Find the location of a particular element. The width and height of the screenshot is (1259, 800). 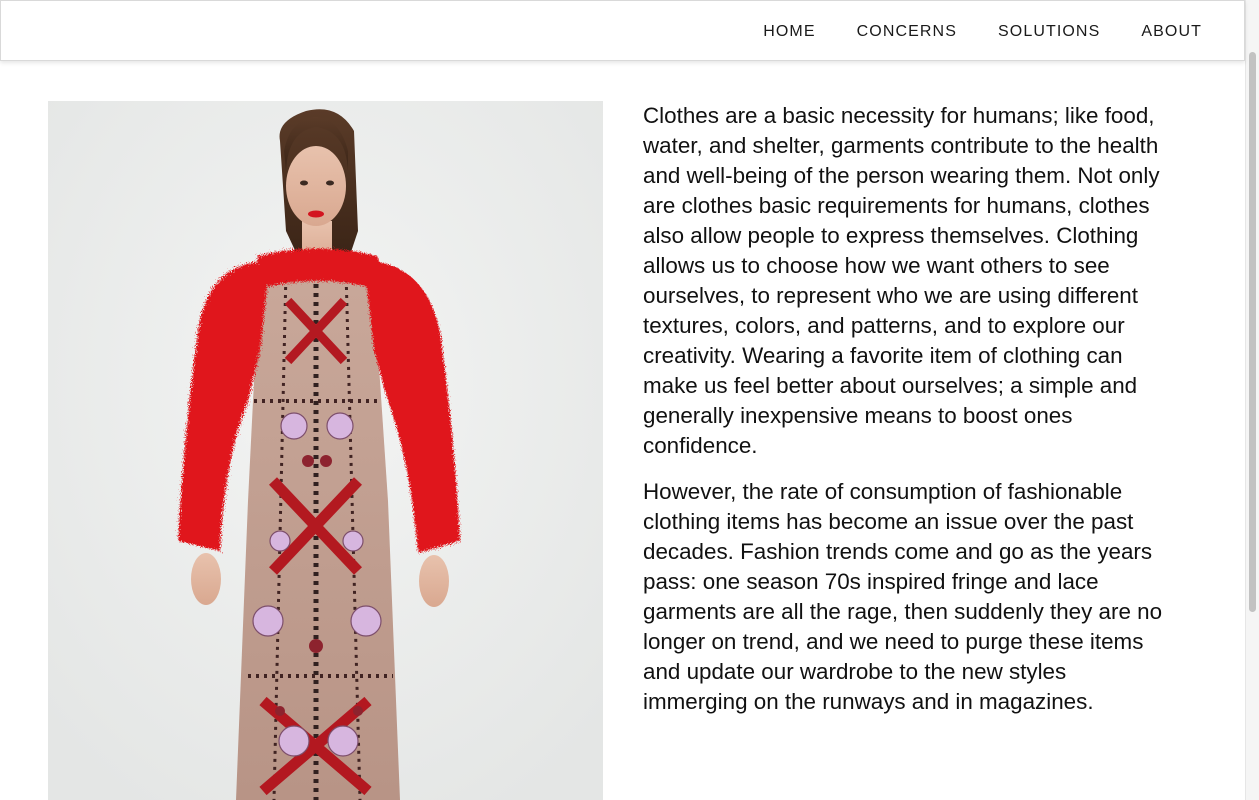

nav-concerns-link: CONCERNS is located at coordinates (907, 31).